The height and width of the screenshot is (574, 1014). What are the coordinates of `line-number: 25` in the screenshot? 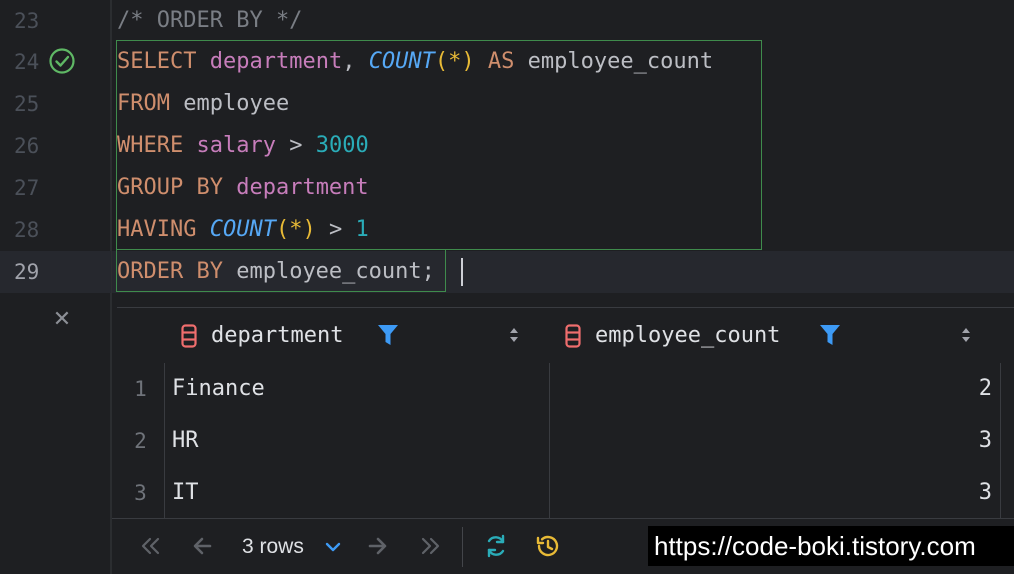 It's located at (27, 104).